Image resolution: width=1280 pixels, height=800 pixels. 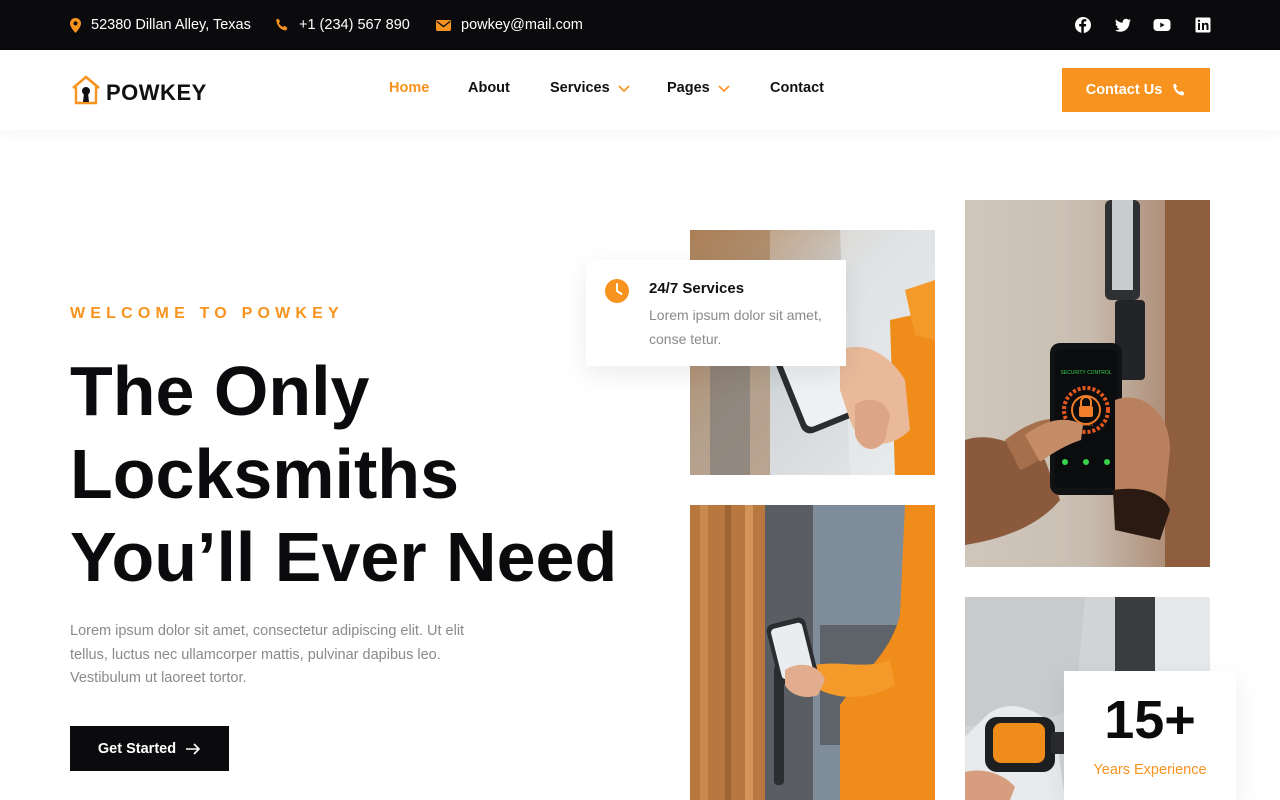 What do you see at coordinates (812, 652) in the screenshot?
I see `door-unlock-photo` at bounding box center [812, 652].